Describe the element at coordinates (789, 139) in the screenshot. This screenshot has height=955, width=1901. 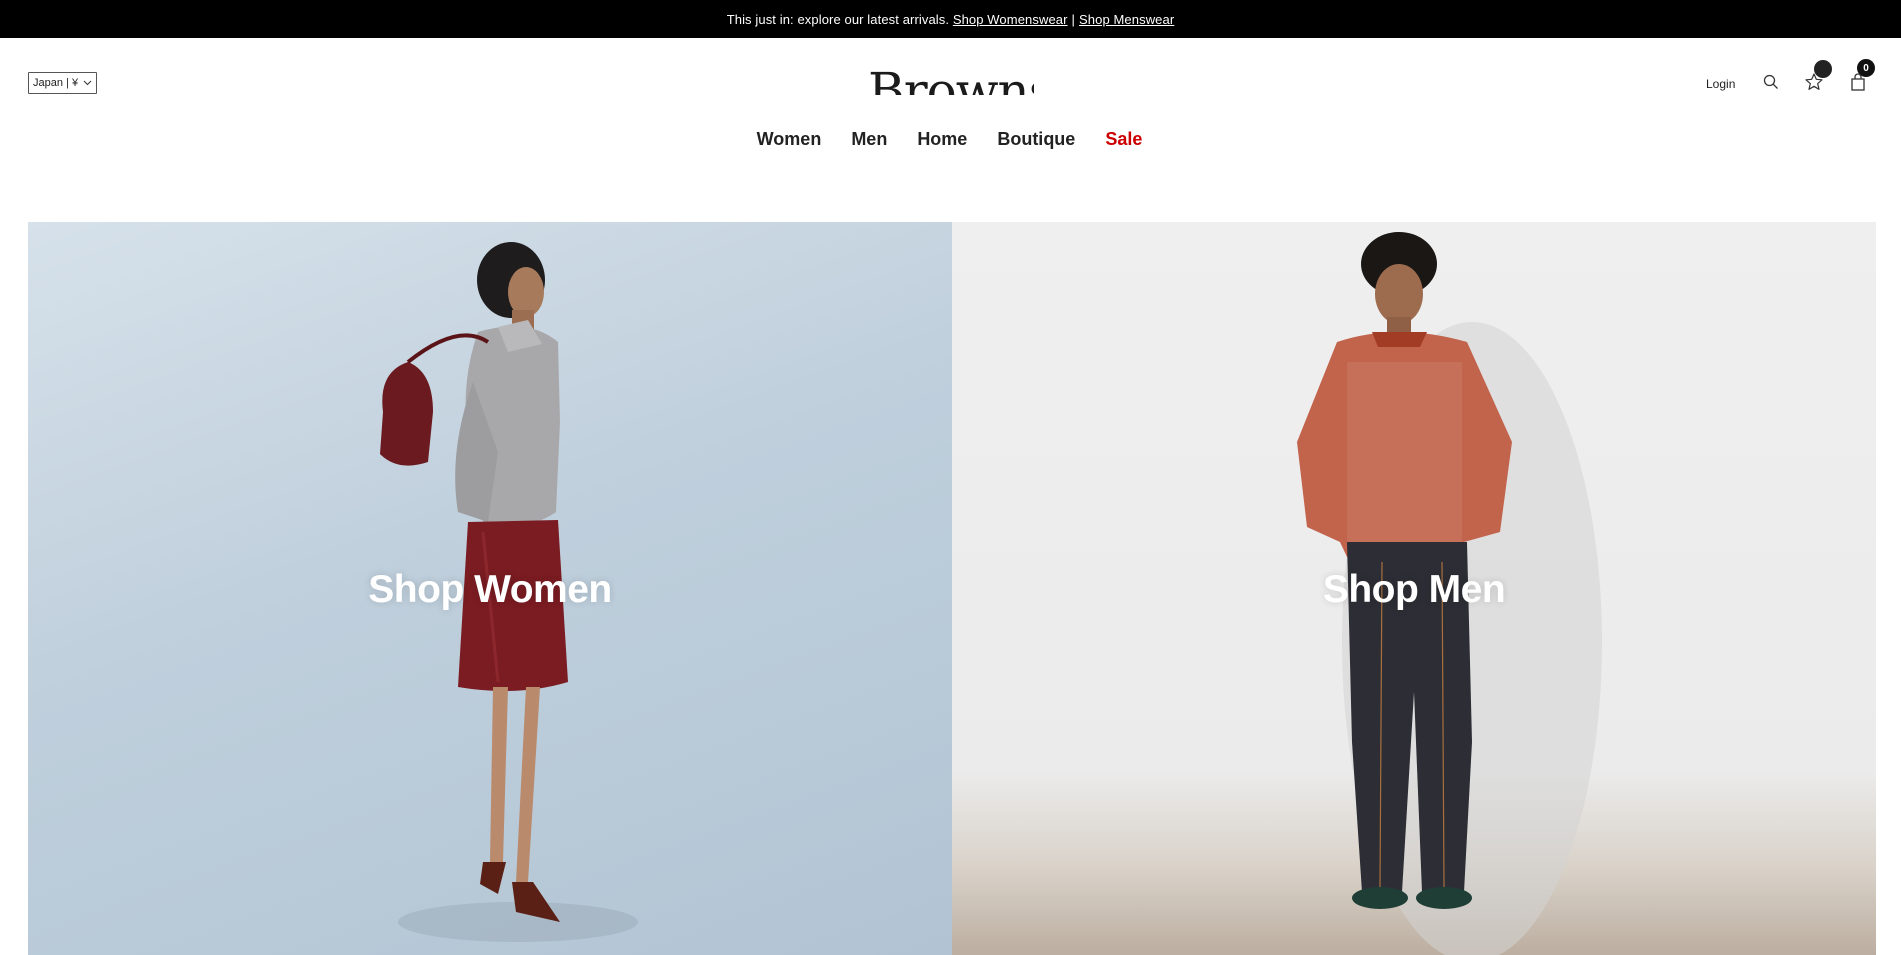
I see `nav-item-women: Women` at that location.